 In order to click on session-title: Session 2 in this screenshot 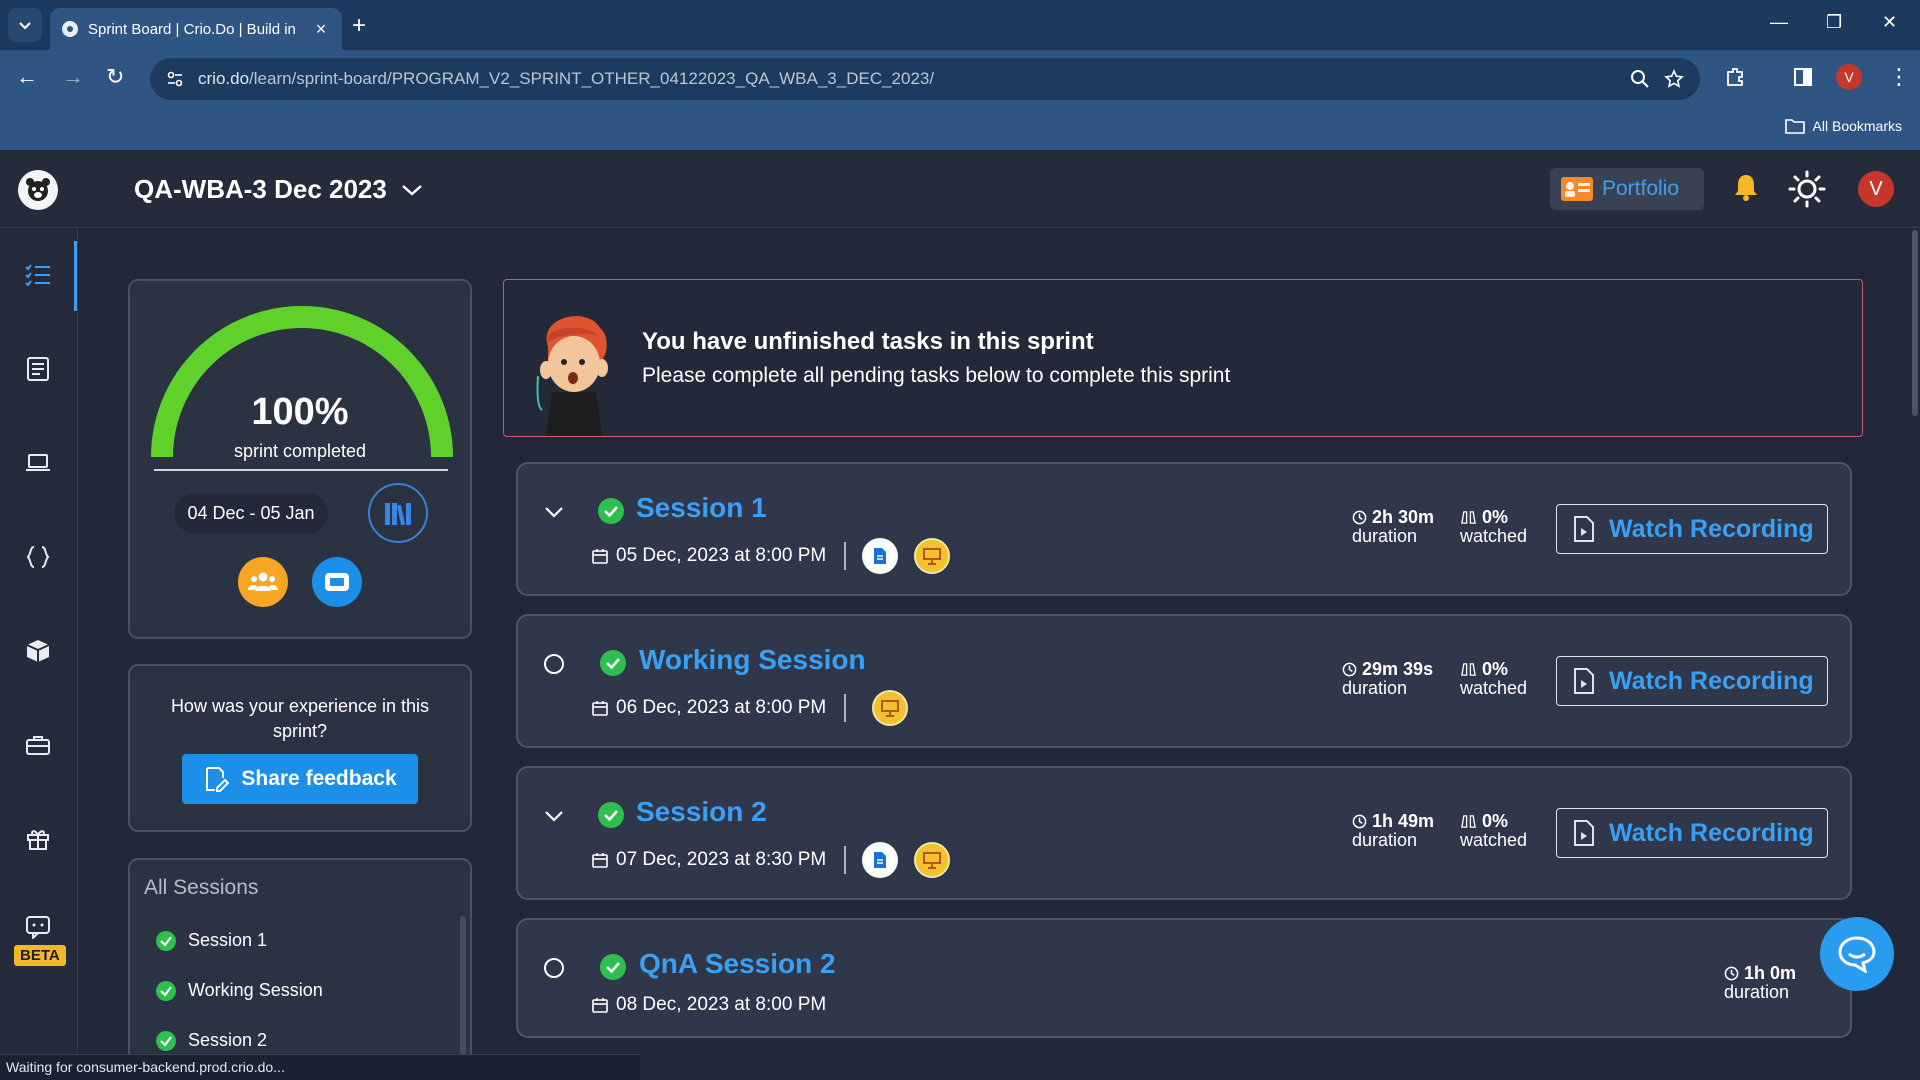, I will do `click(701, 812)`.